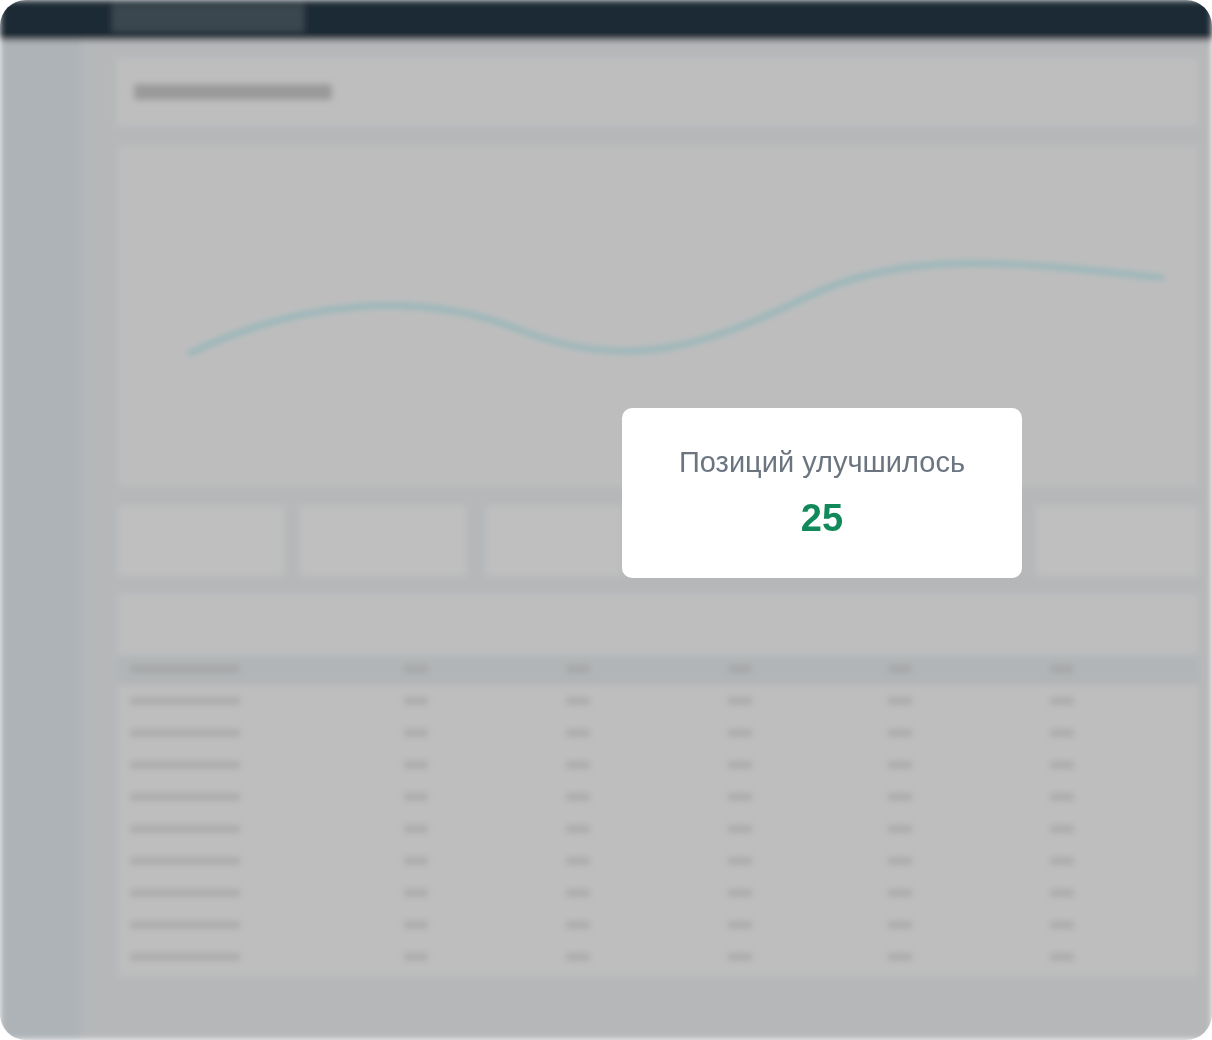  Describe the element at coordinates (822, 518) in the screenshot. I see `card-value: 25` at that location.